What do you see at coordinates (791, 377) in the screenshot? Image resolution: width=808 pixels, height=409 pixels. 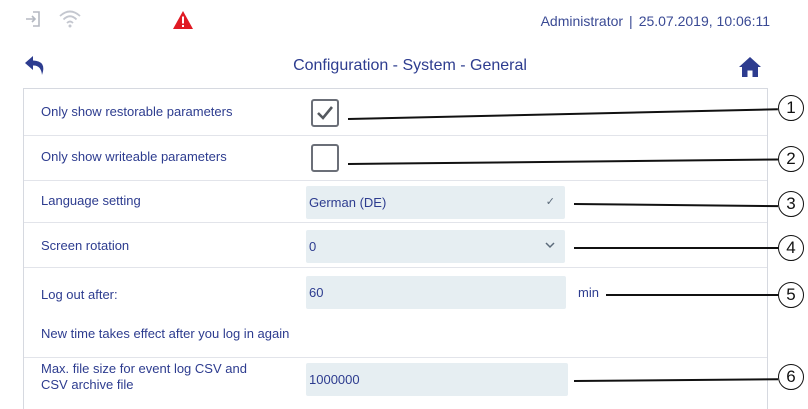 I see `callout-6: 6` at bounding box center [791, 377].